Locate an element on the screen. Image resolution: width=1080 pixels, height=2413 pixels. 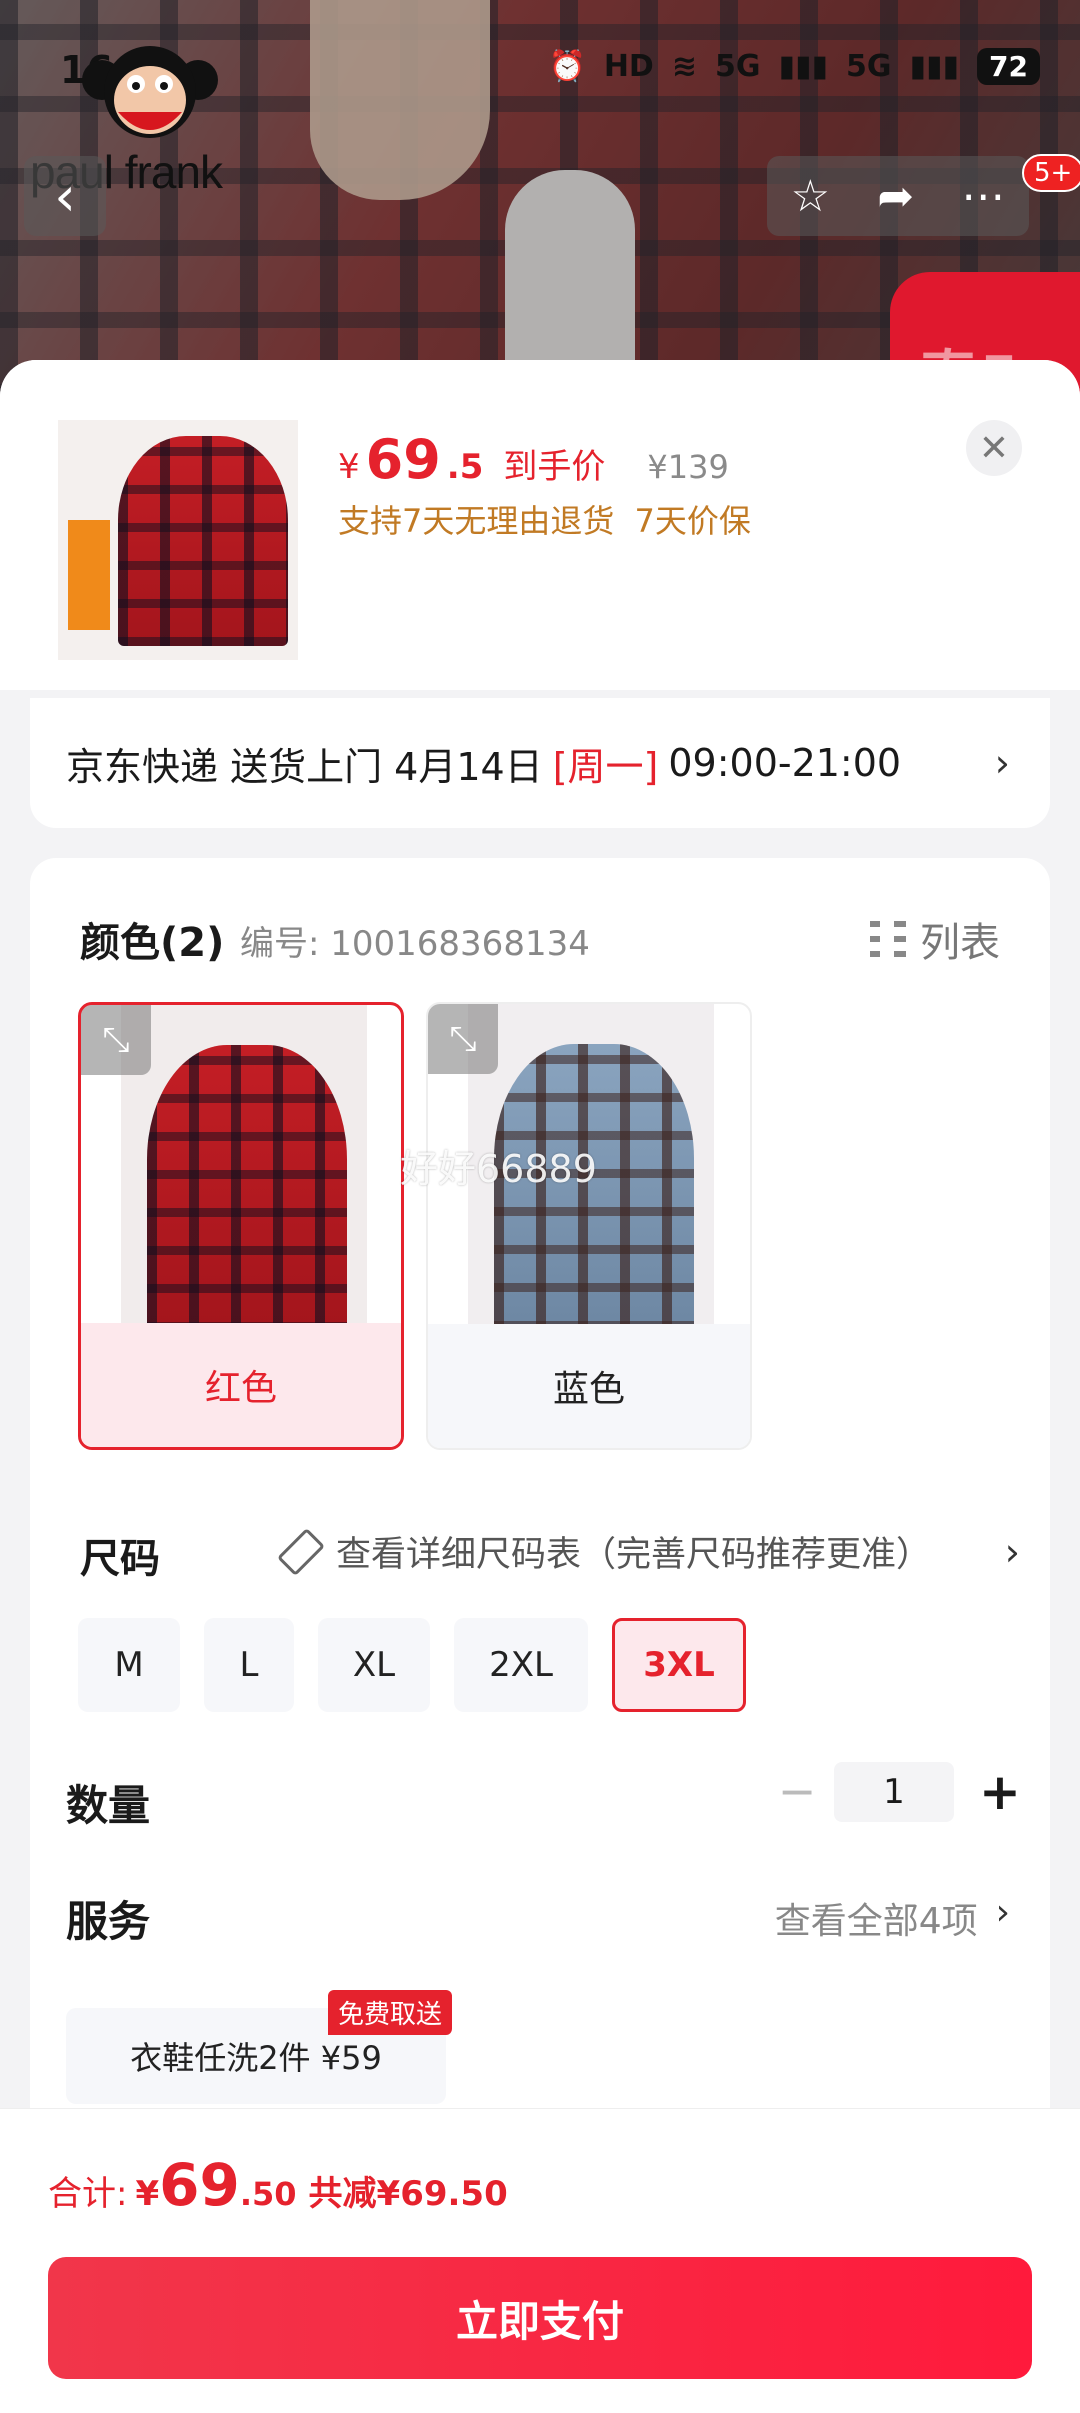
color-option-red: ⤡ 红色 is located at coordinates (241, 1226).